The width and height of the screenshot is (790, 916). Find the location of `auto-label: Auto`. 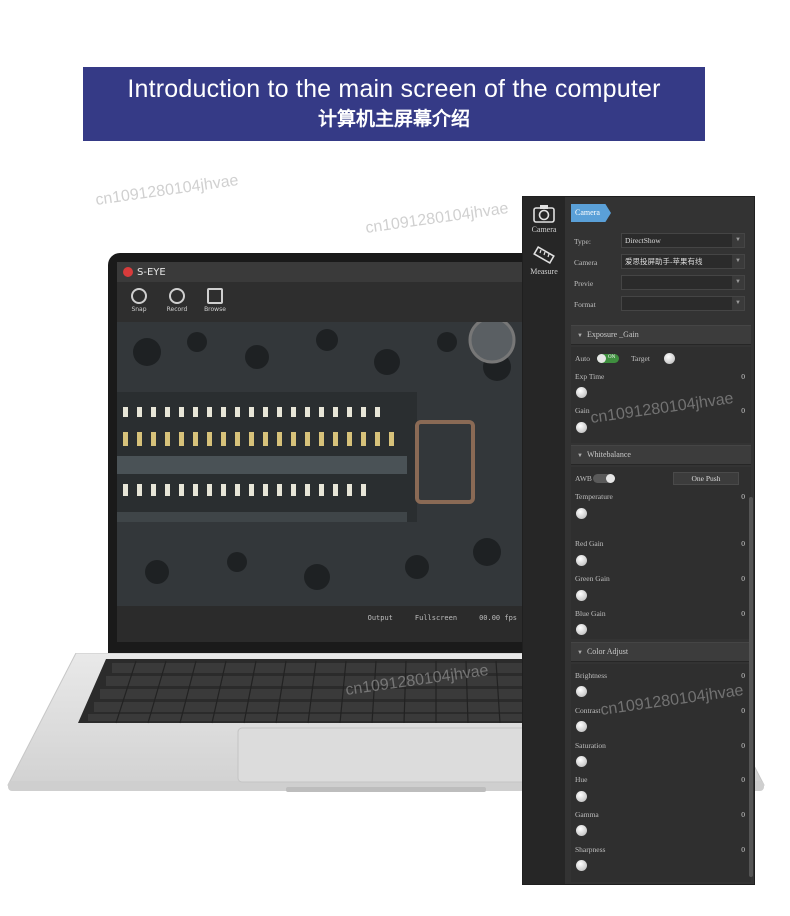

auto-label: Auto is located at coordinates (582, 358).